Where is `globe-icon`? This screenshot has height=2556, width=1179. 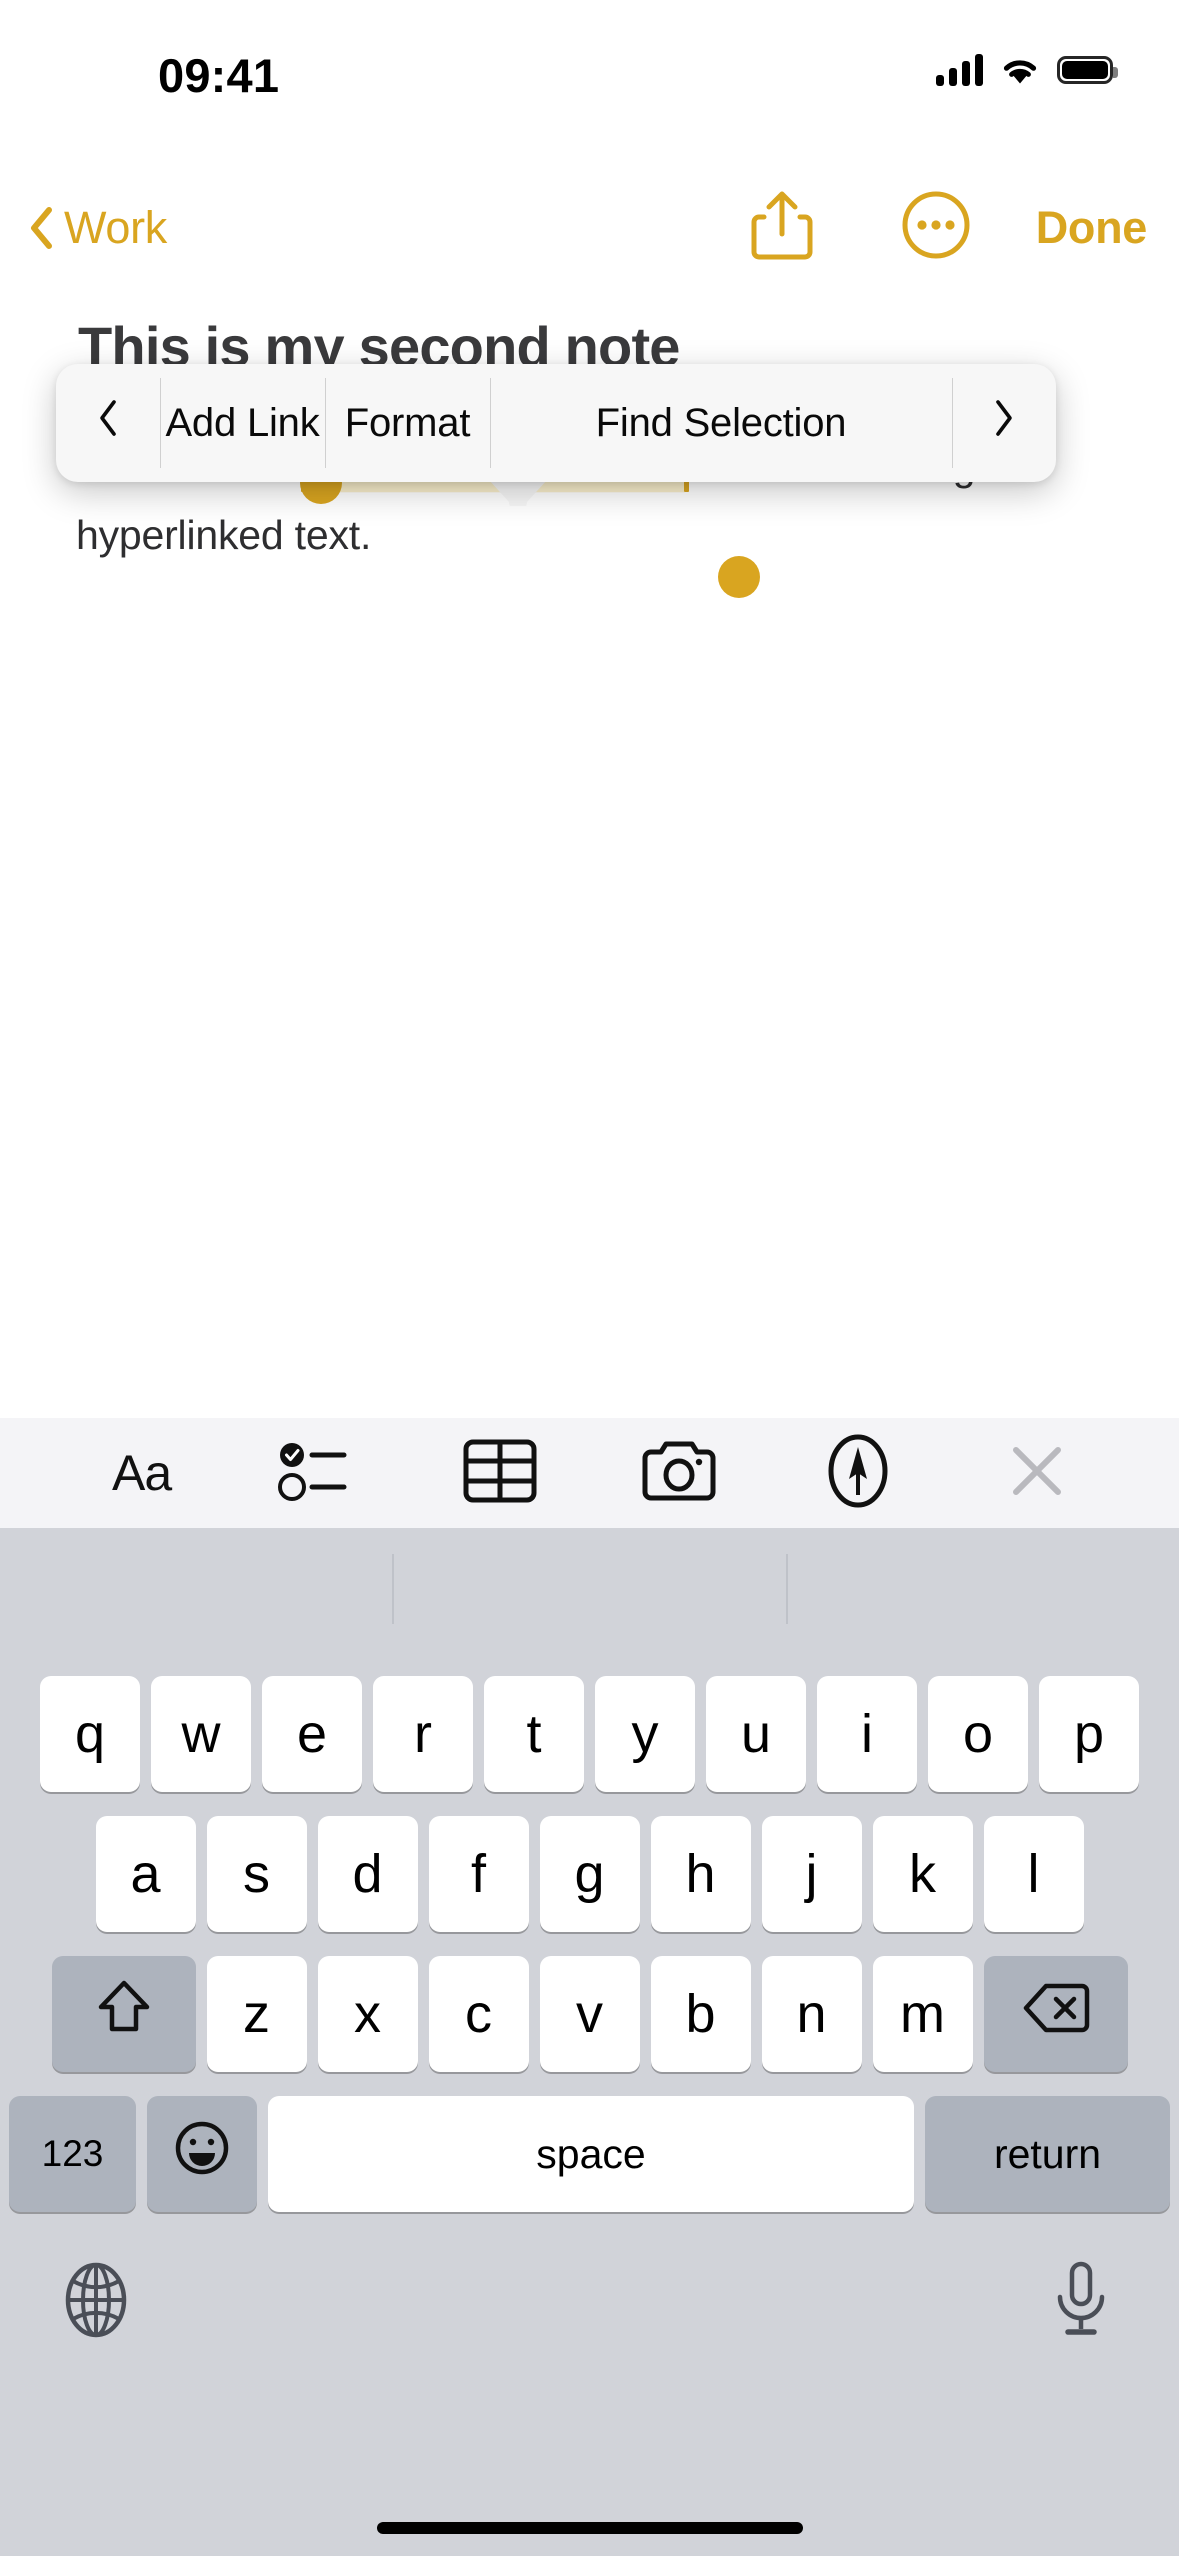 globe-icon is located at coordinates (96, 2302).